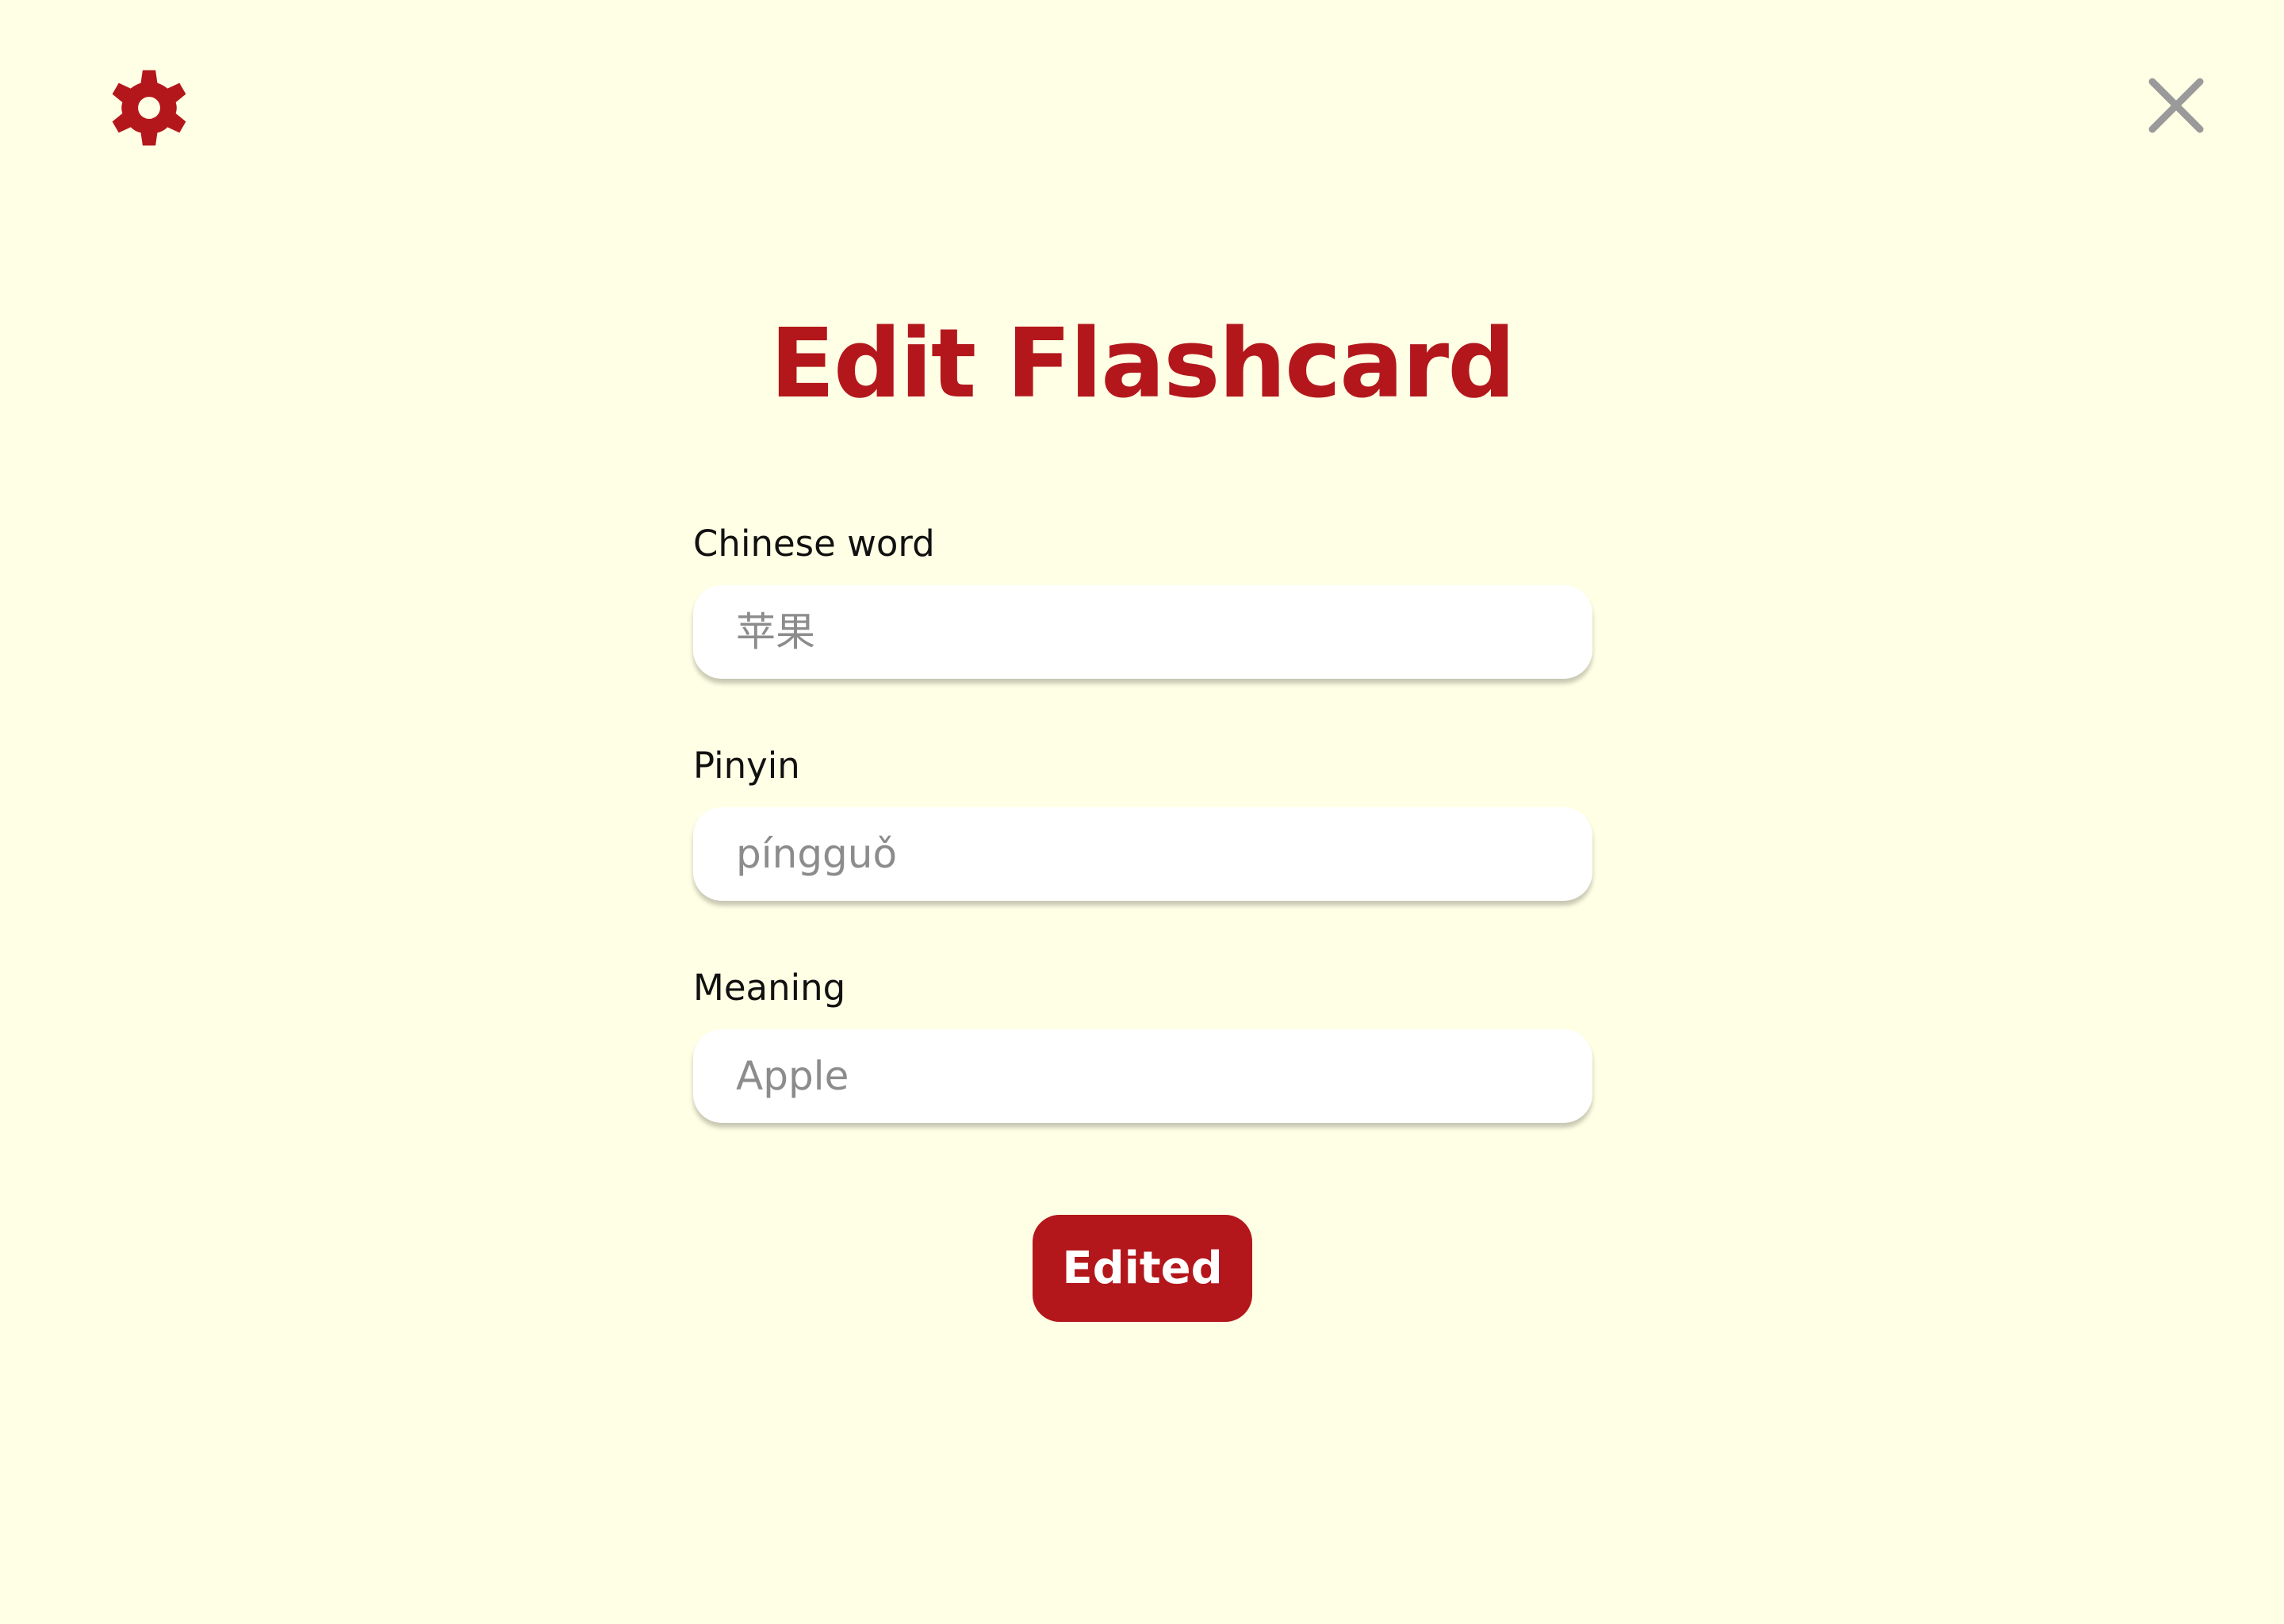 Image resolution: width=2284 pixels, height=1624 pixels. I want to click on pinyin-input, so click(1142, 854).